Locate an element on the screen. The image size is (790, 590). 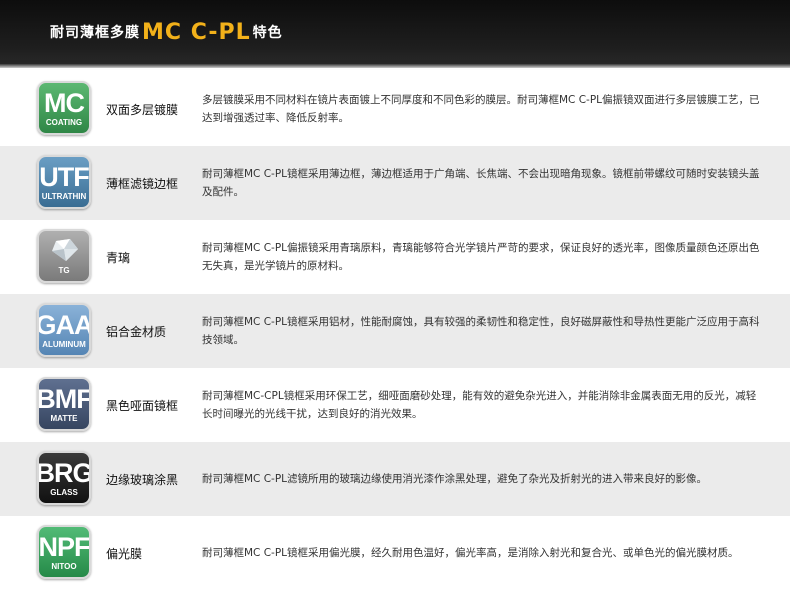
feature-name: 双面多层镀膜 is located at coordinates (142, 109).